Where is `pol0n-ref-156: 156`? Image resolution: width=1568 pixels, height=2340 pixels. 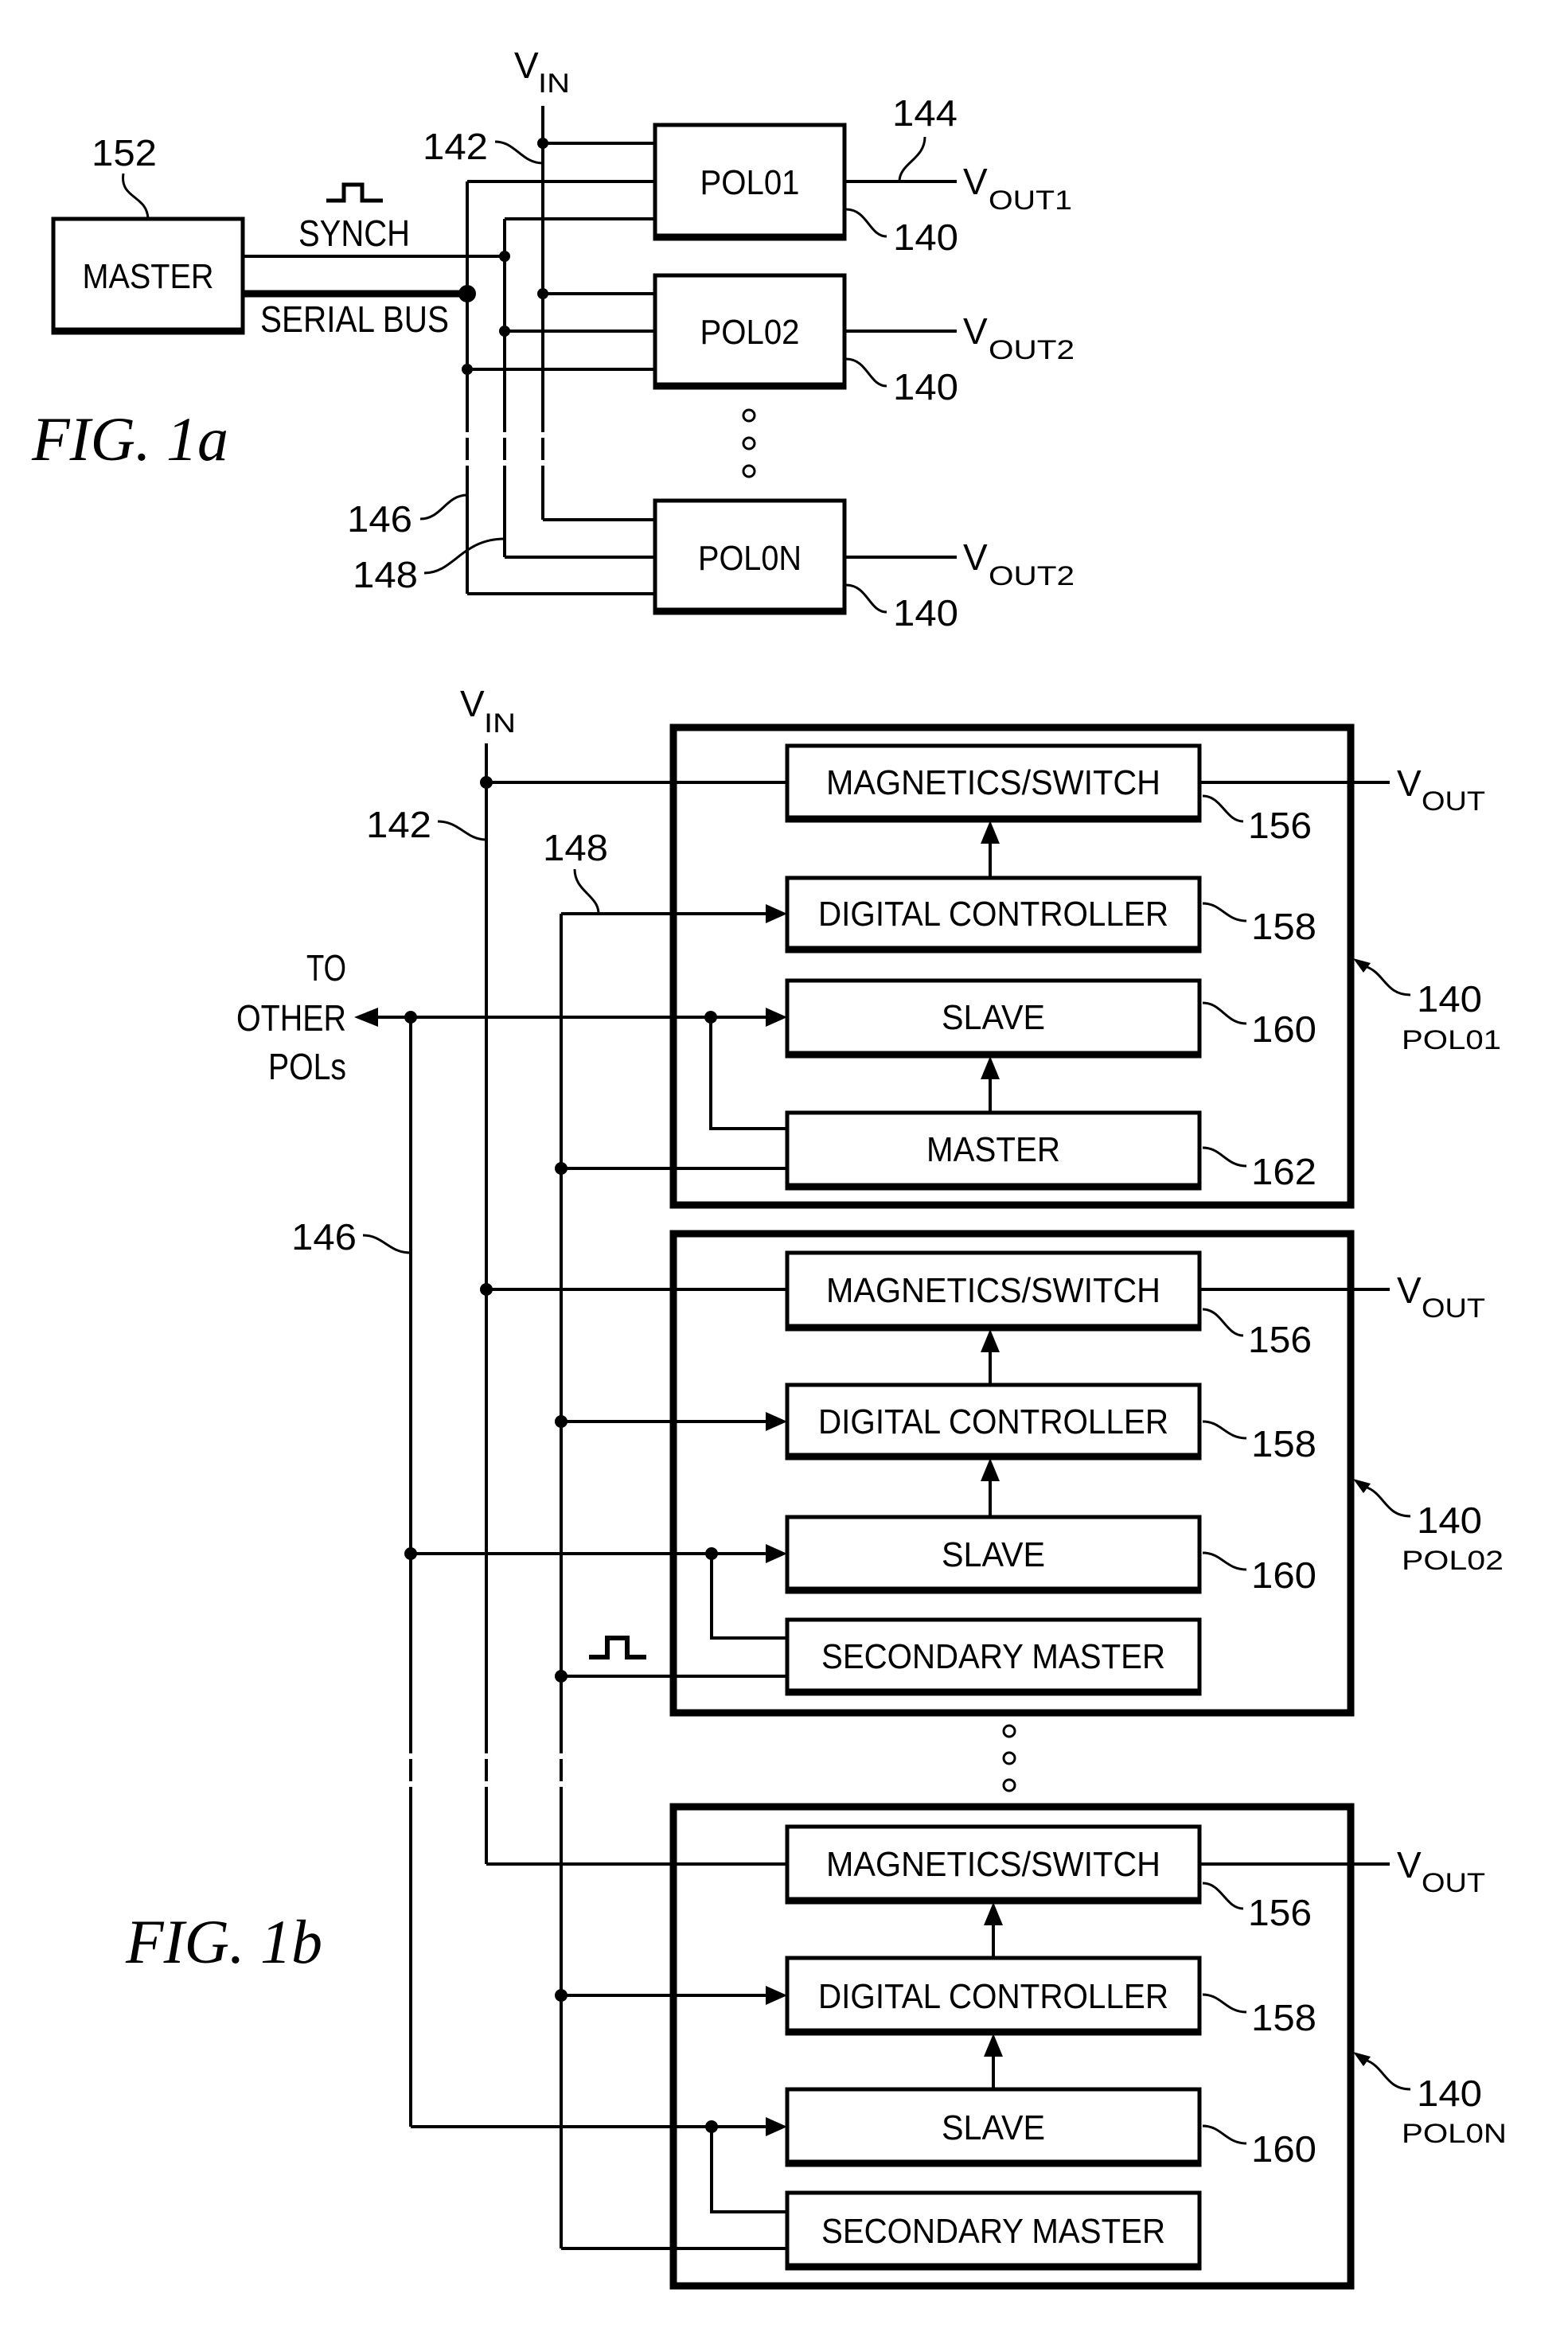
pol0n-ref-156: 156 is located at coordinates (1280, 1912).